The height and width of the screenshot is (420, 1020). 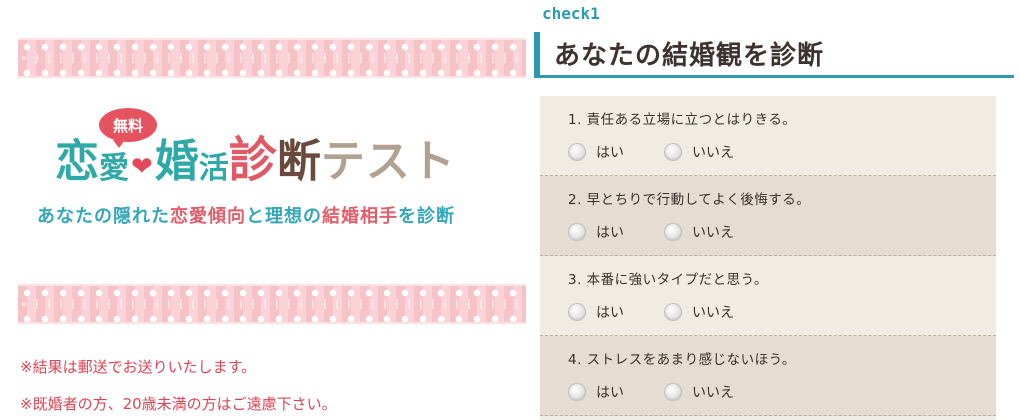 What do you see at coordinates (668, 280) in the screenshot?
I see `question-text: 3. 本番に強いタイプだと思う。` at bounding box center [668, 280].